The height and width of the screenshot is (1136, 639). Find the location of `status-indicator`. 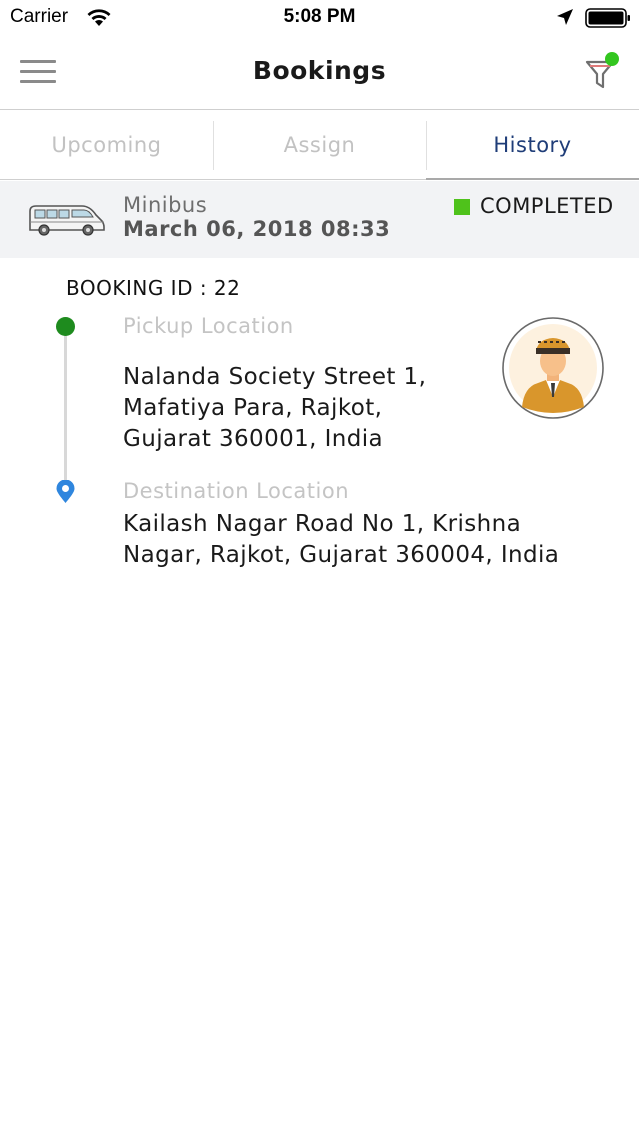

status-indicator is located at coordinates (462, 207).